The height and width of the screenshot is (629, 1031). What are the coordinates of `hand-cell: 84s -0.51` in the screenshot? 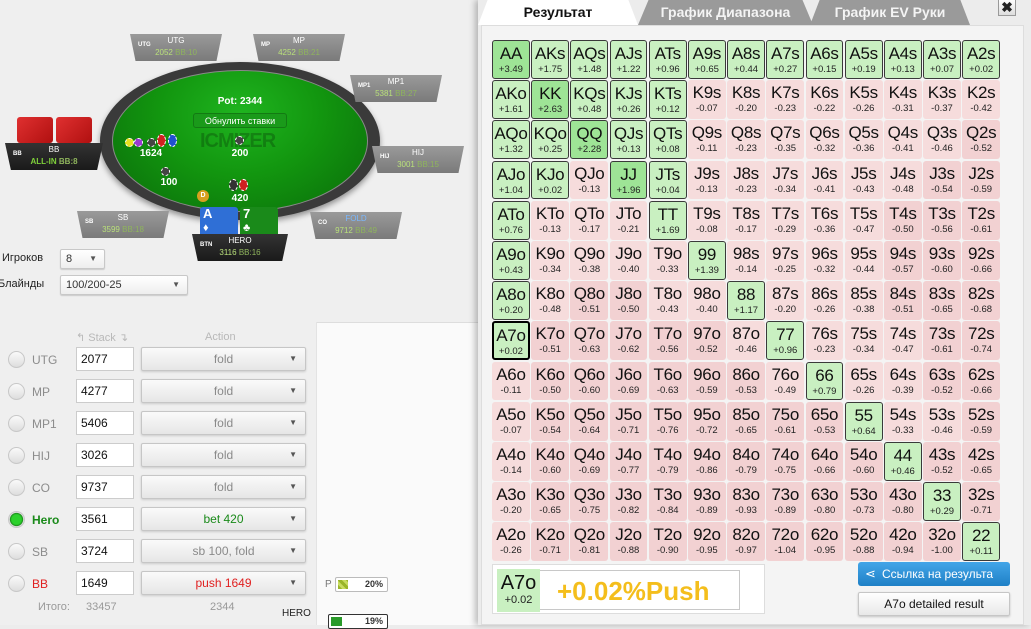 It's located at (902, 301).